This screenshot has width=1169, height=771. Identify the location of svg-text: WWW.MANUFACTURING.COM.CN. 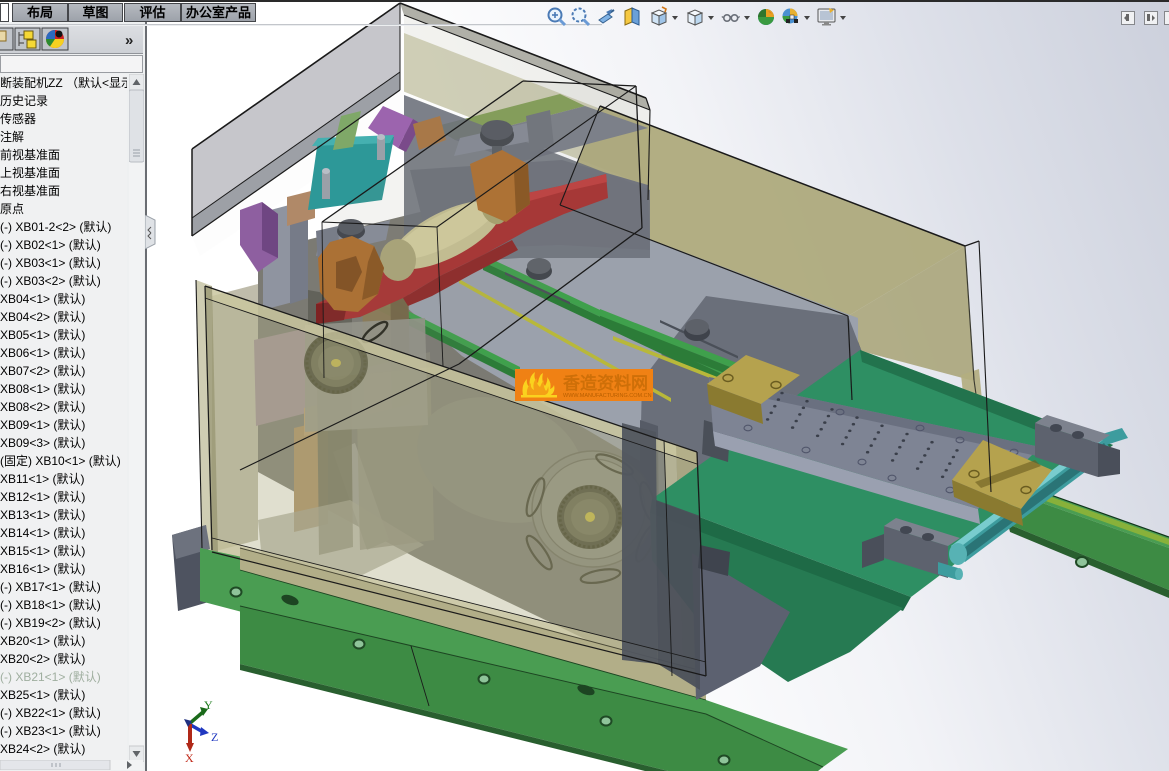
(607, 396).